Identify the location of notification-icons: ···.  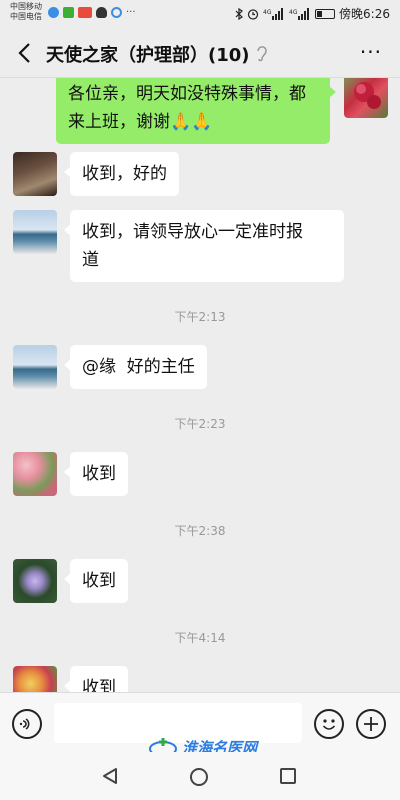
(92, 12).